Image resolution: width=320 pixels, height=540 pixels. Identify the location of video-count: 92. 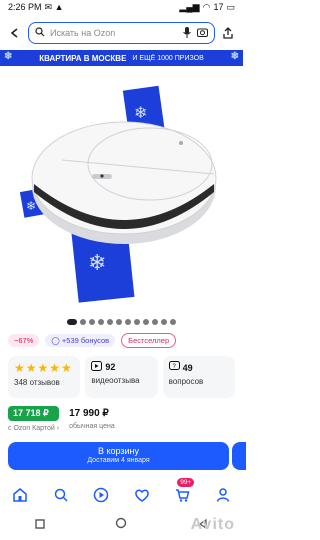
(110, 367).